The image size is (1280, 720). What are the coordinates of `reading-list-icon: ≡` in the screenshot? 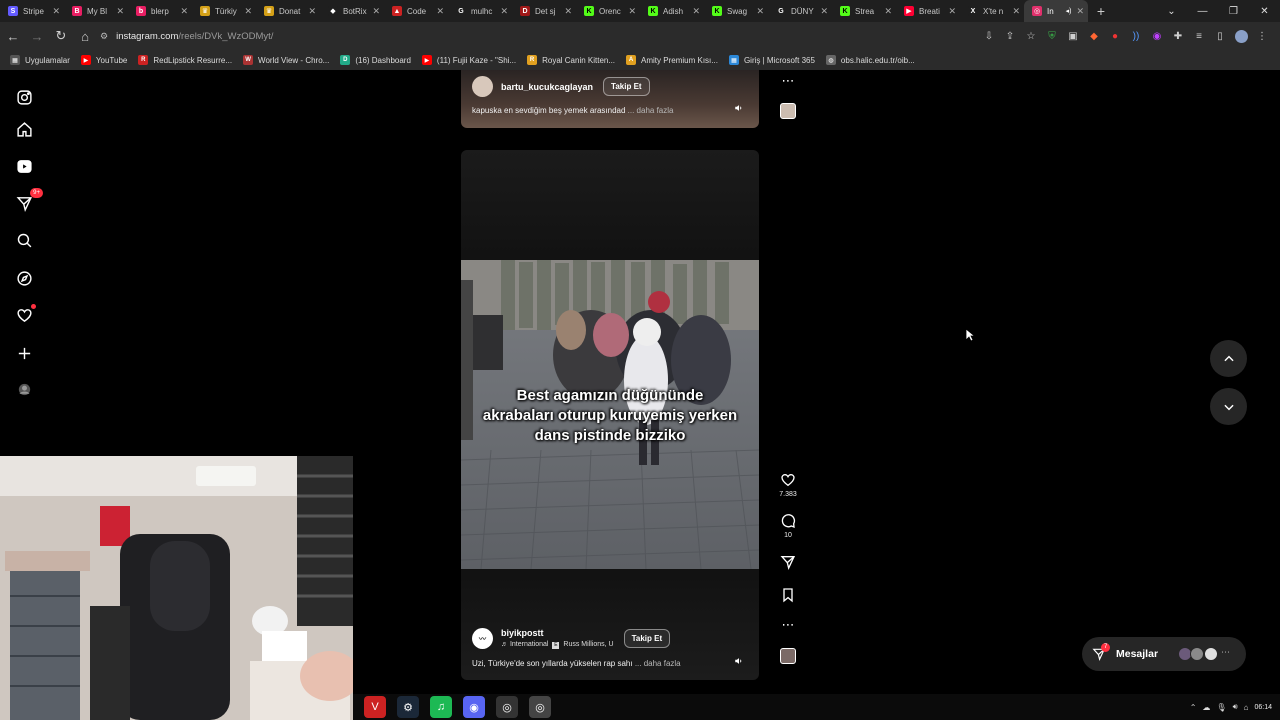 It's located at (1199, 36).